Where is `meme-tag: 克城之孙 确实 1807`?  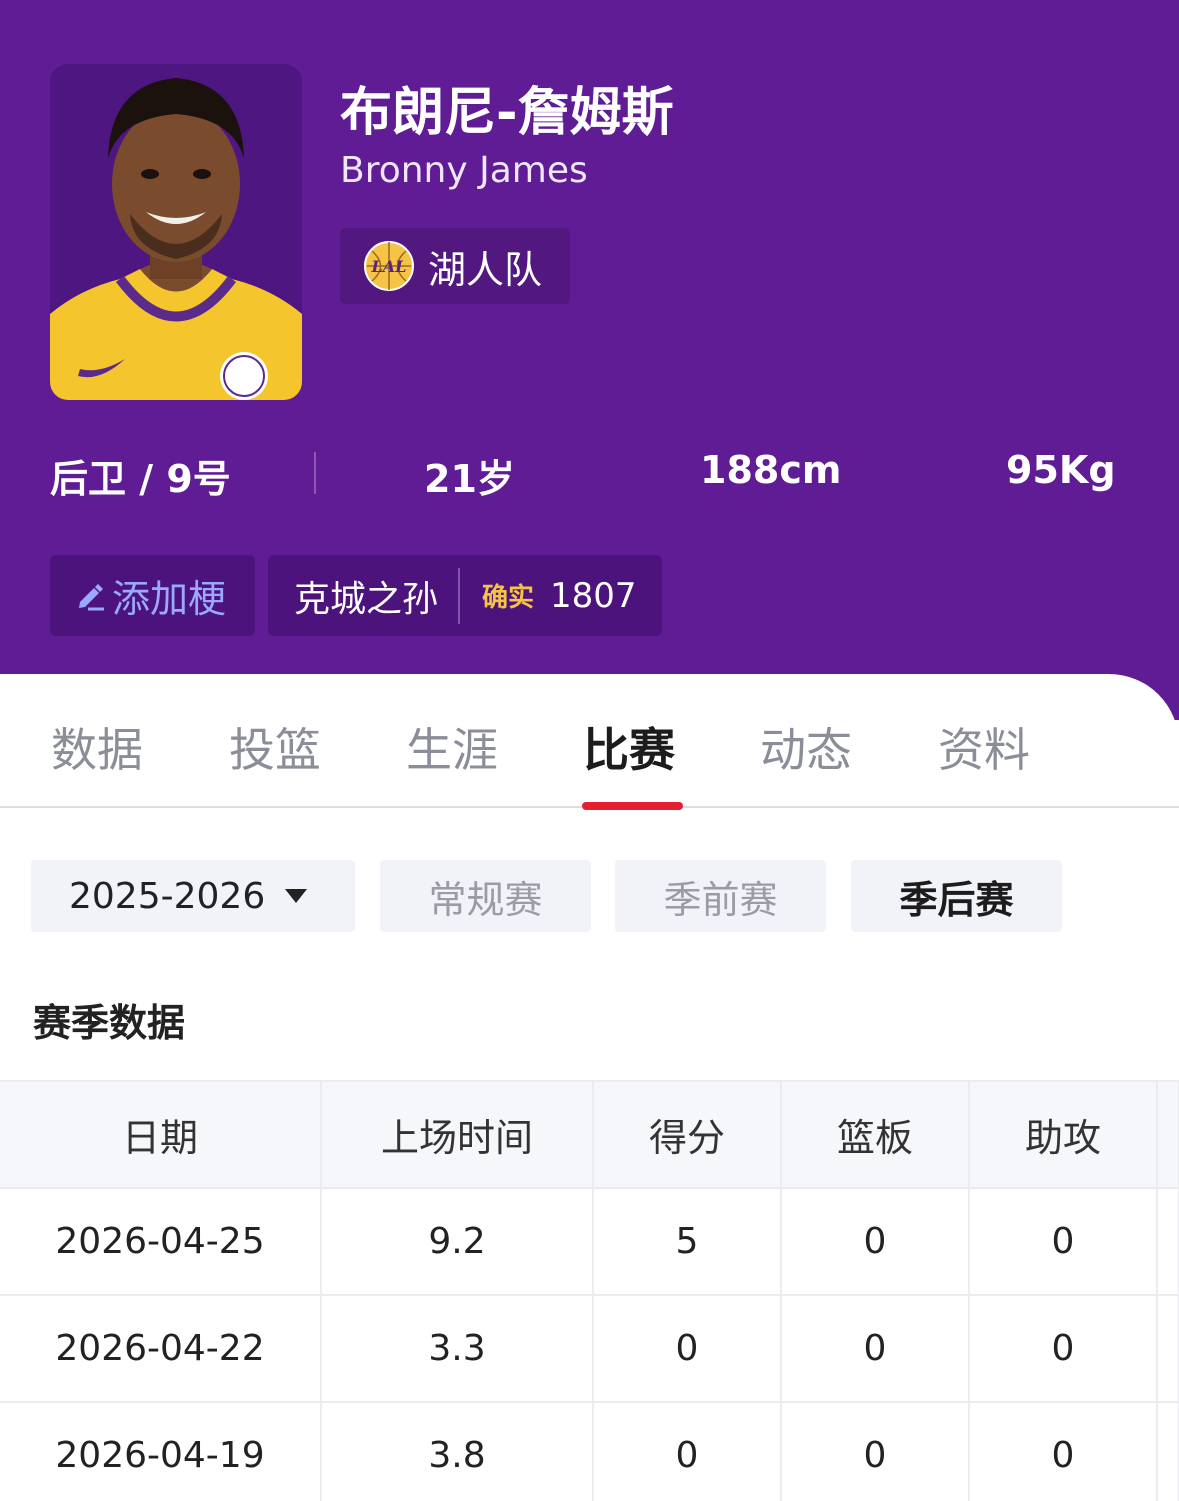 meme-tag: 克城之孙 确实 1807 is located at coordinates (465, 595).